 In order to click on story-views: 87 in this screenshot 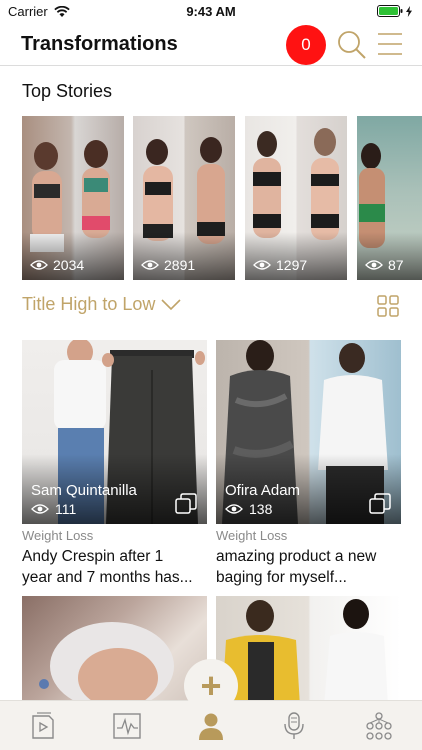, I will do `click(384, 265)`.